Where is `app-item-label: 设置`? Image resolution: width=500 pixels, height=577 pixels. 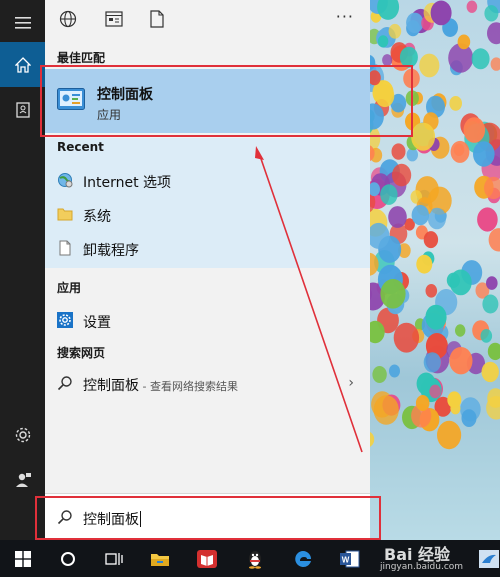 app-item-label: 设置 is located at coordinates (97, 323).